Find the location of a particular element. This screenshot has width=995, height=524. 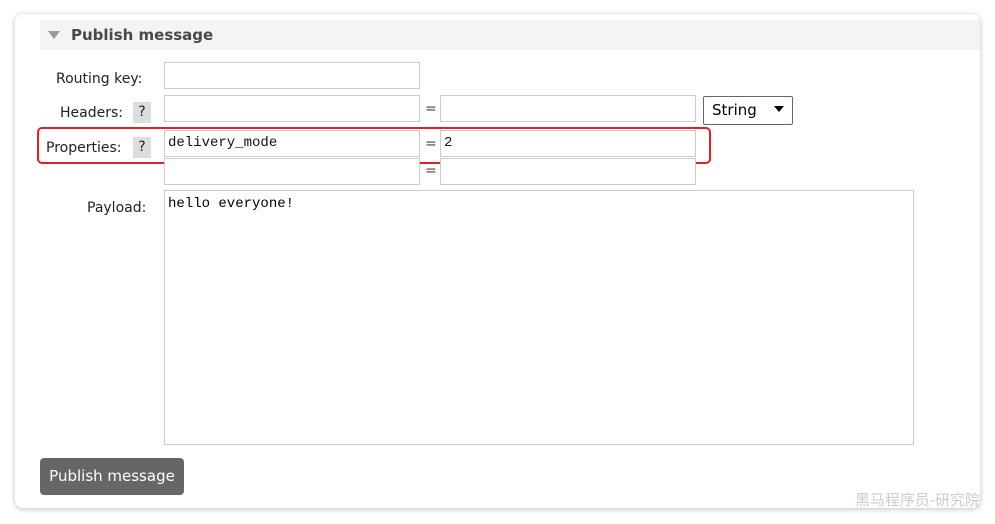

headers-help-button: ? is located at coordinates (142, 112).